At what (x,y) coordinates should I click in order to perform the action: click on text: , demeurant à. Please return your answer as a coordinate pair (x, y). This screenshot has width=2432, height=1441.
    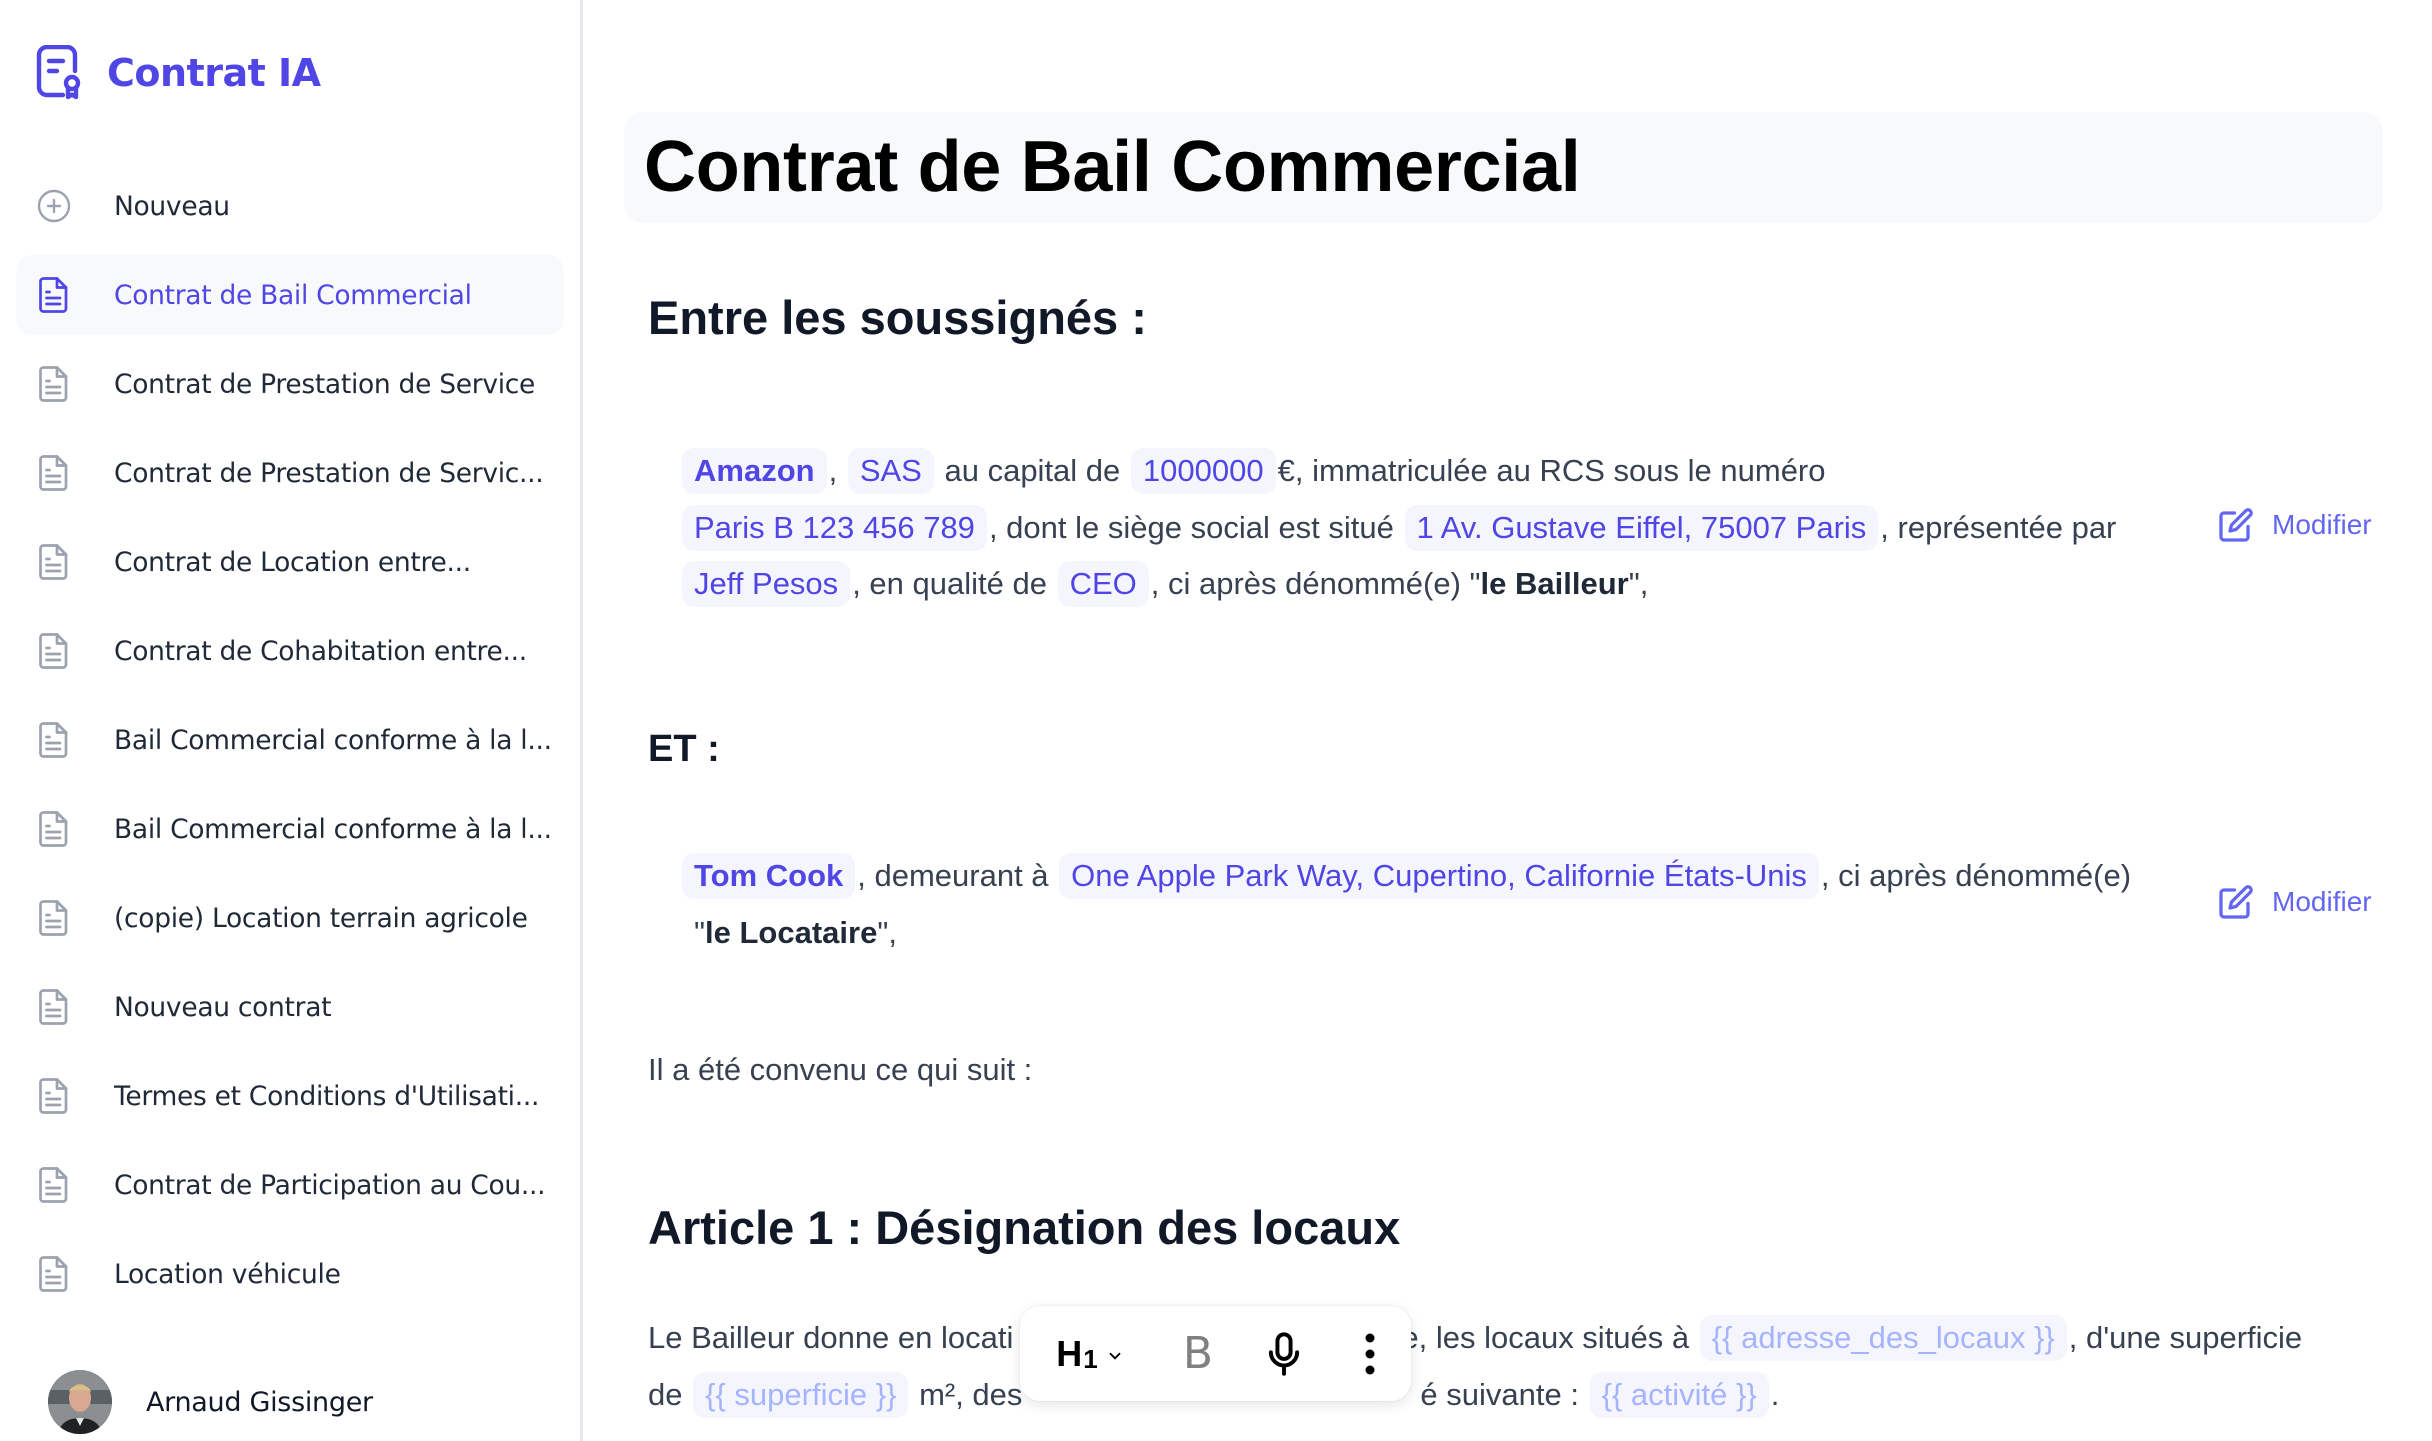
    Looking at the image, I should click on (953, 875).